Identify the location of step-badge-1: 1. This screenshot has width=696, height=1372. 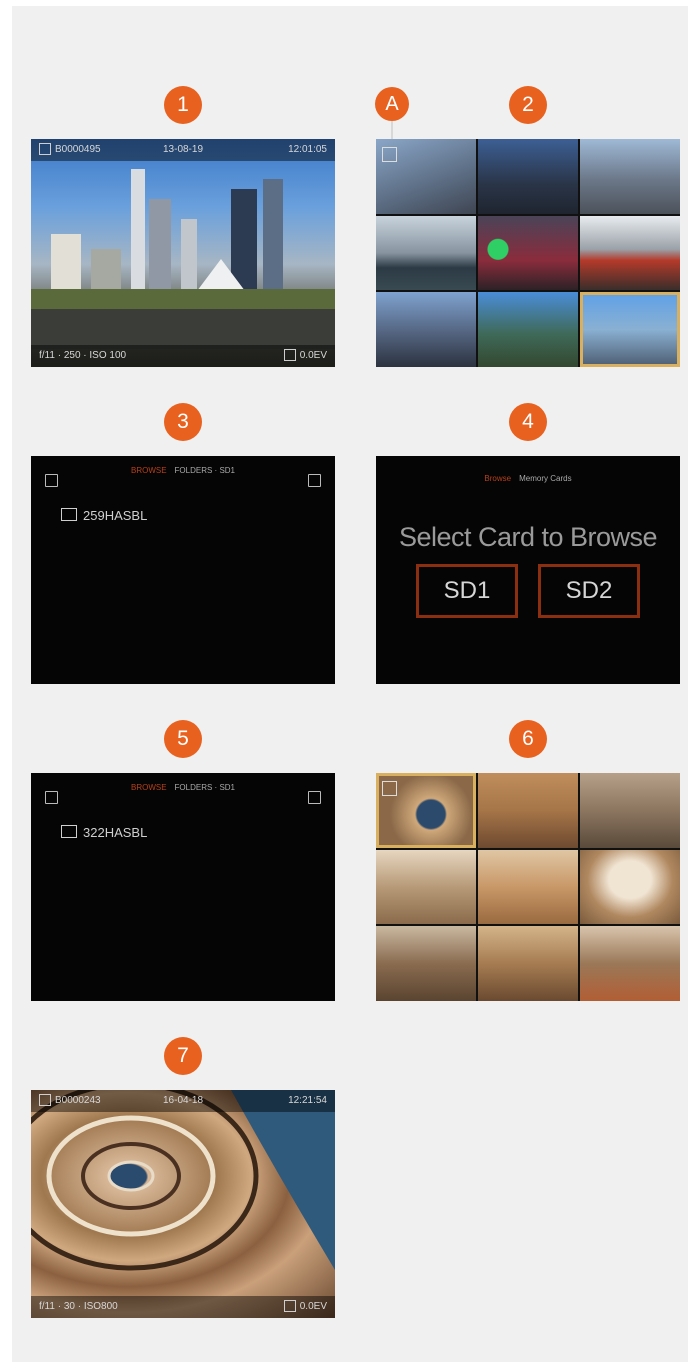
(183, 105).